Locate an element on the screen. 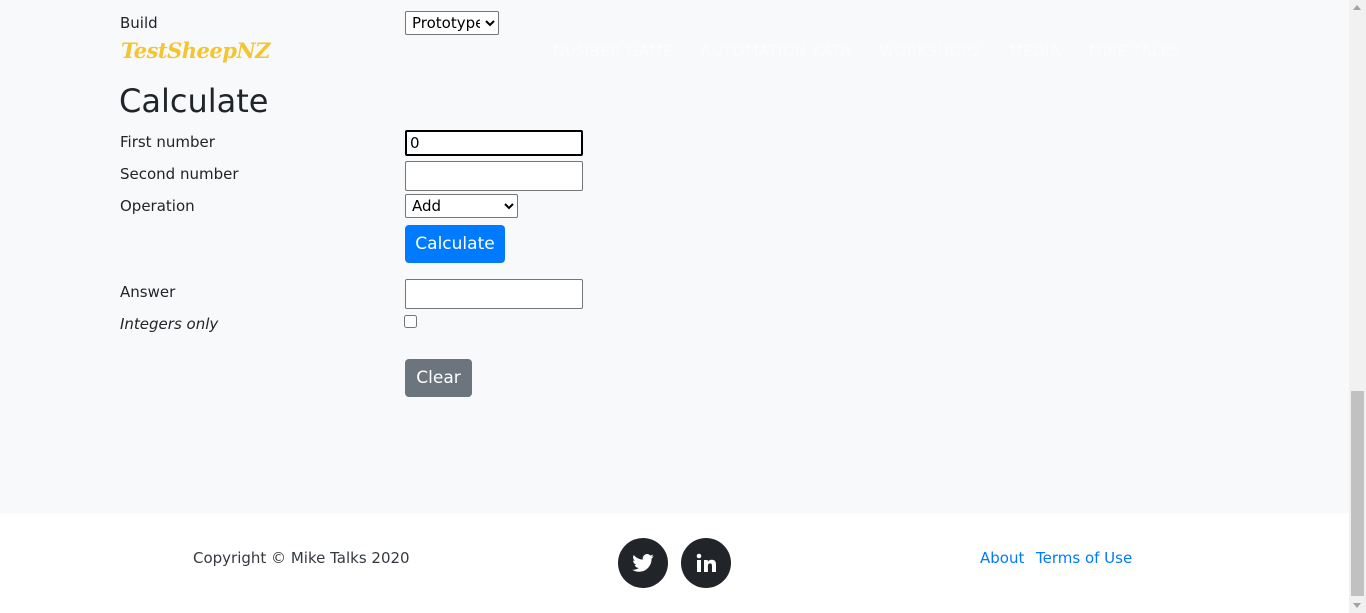  linkedin-link is located at coordinates (706, 563).